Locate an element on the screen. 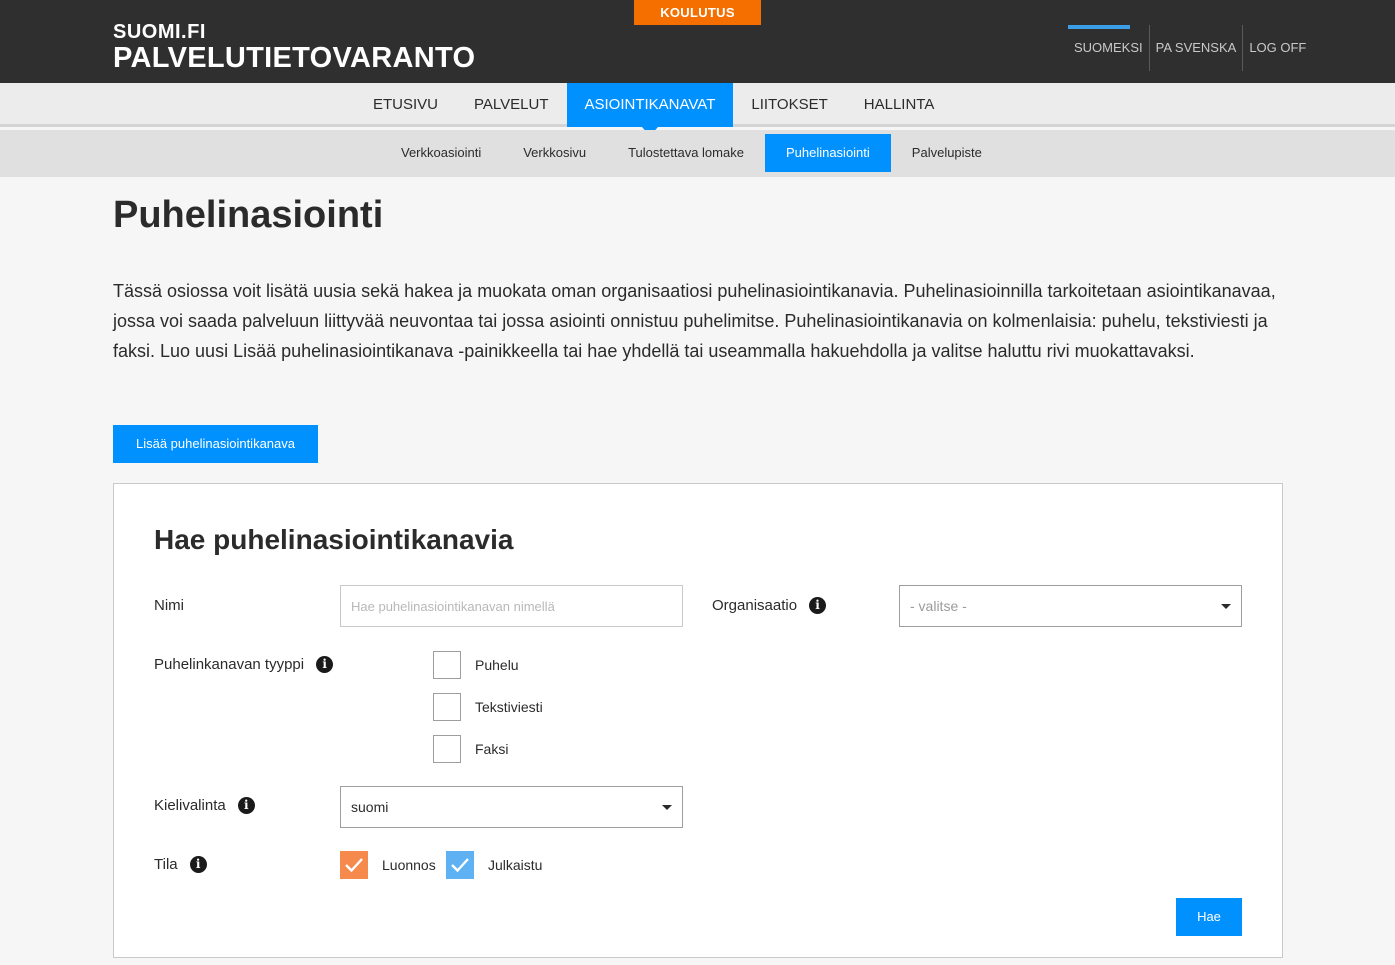 Image resolution: width=1395 pixels, height=965 pixels. subnav-item-tulostettava-lomake: Tulostettava lomake is located at coordinates (686, 153).